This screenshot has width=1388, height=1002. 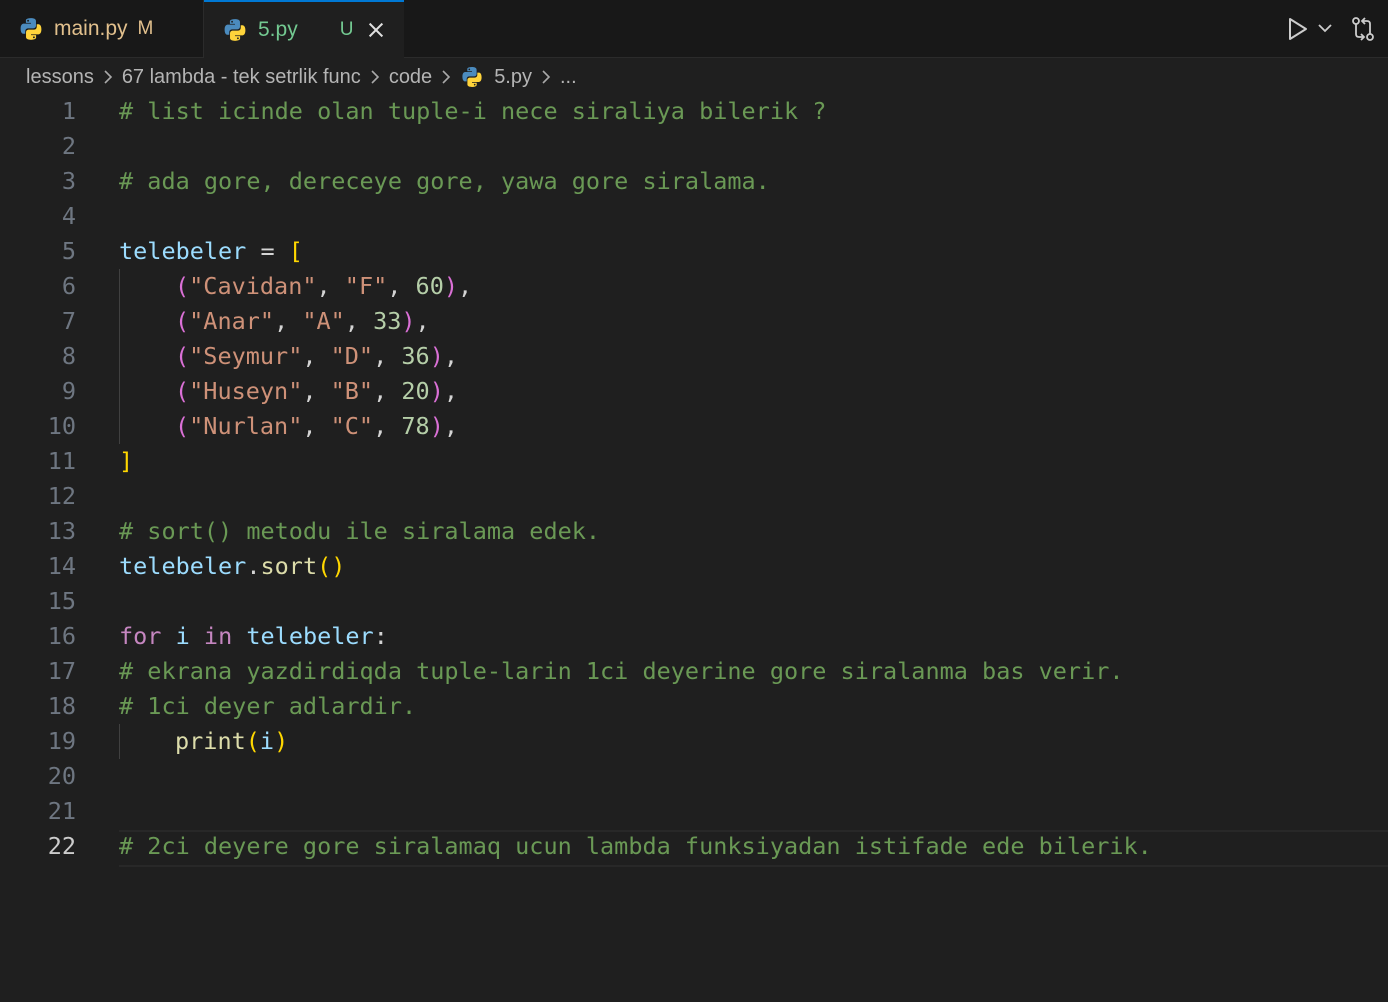 What do you see at coordinates (61, 811) in the screenshot?
I see `line-number: 21` at bounding box center [61, 811].